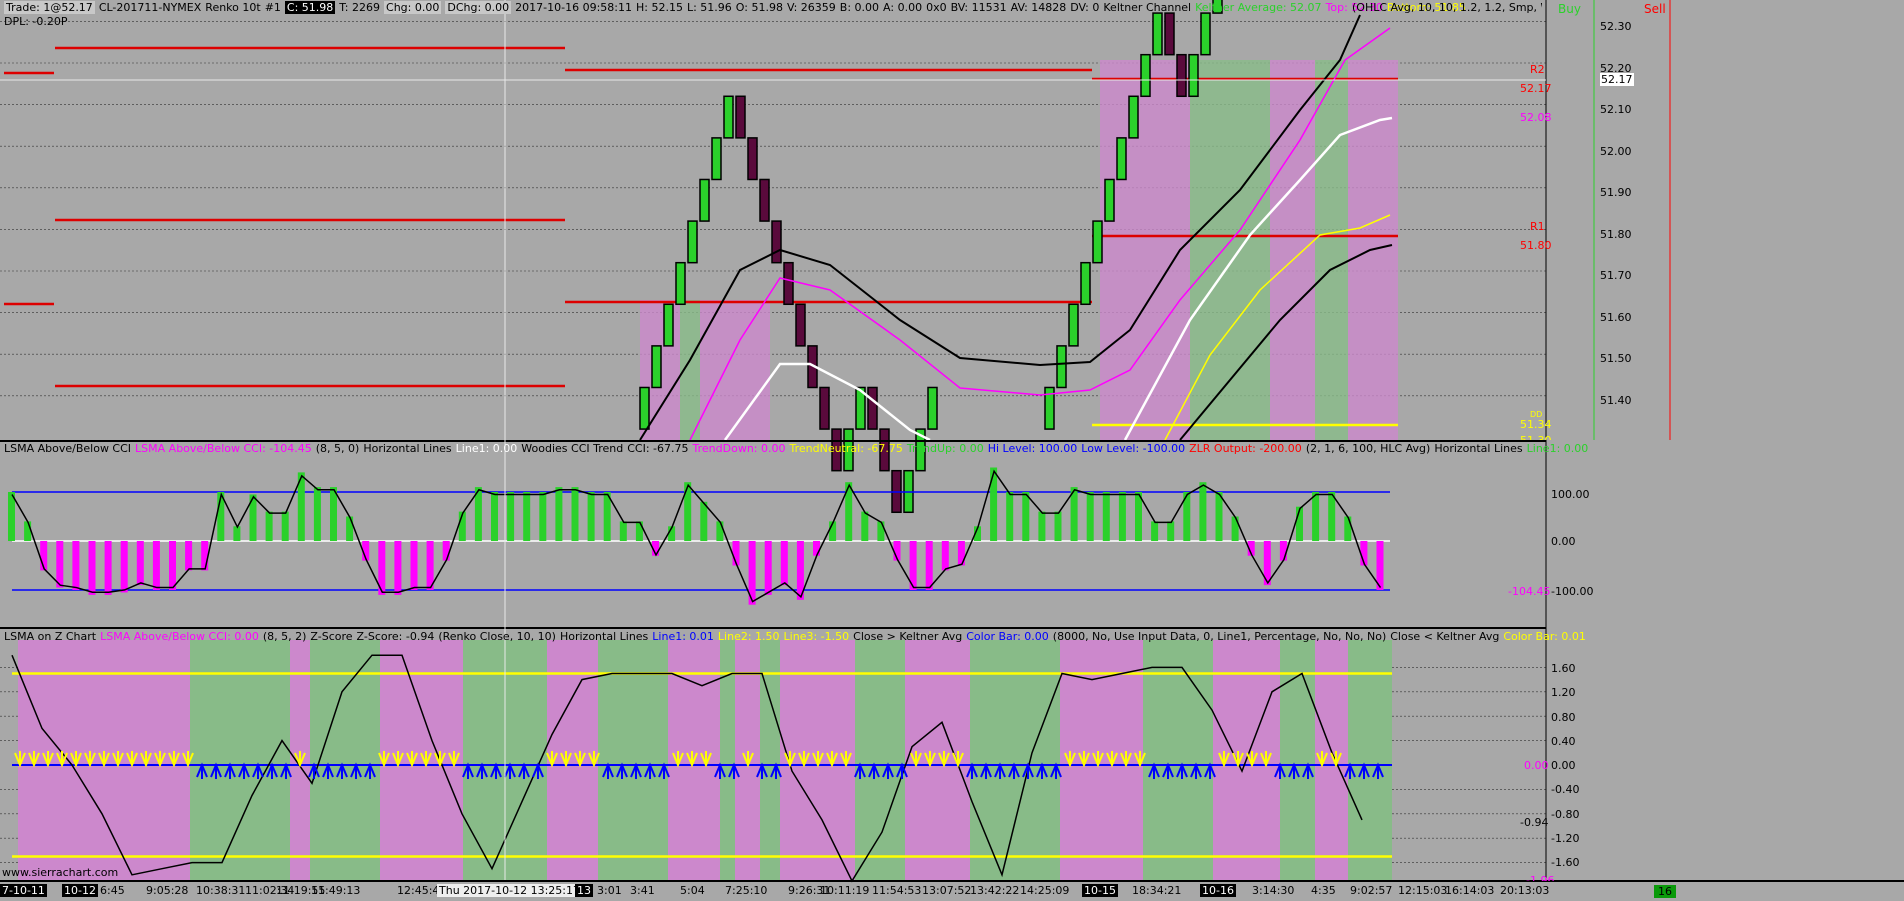 This screenshot has height=901, width=1904. What do you see at coordinates (1536, 424) in the screenshot?
I see `dd-value: 51.34` at bounding box center [1536, 424].